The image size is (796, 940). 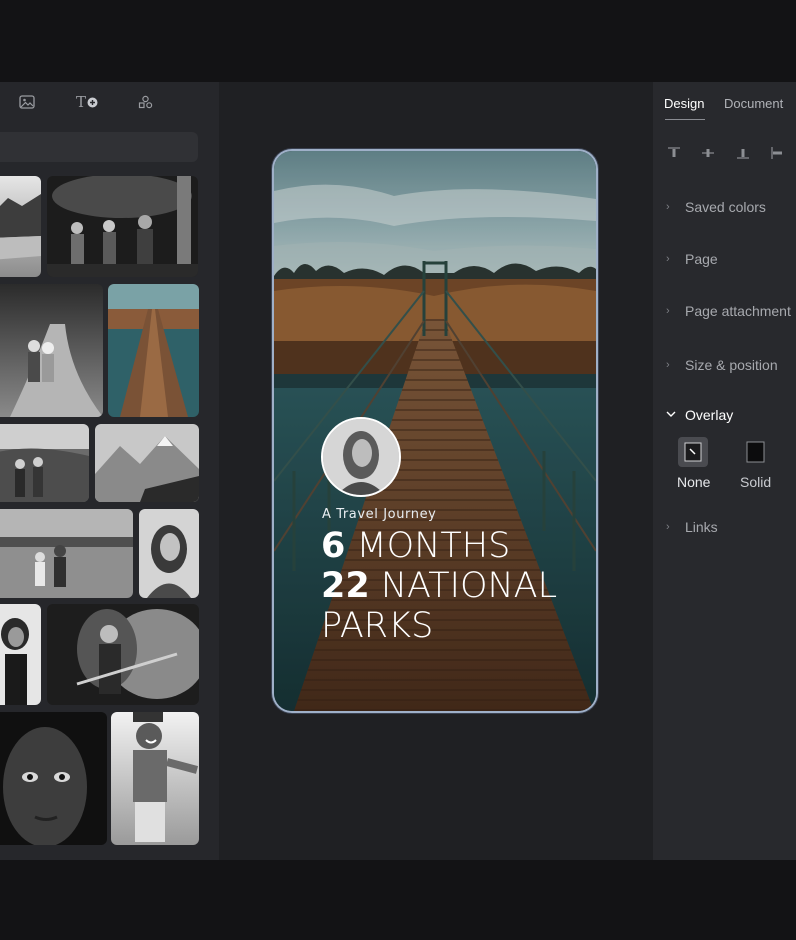 I want to click on chevron-down-icon, so click(x=671, y=415).